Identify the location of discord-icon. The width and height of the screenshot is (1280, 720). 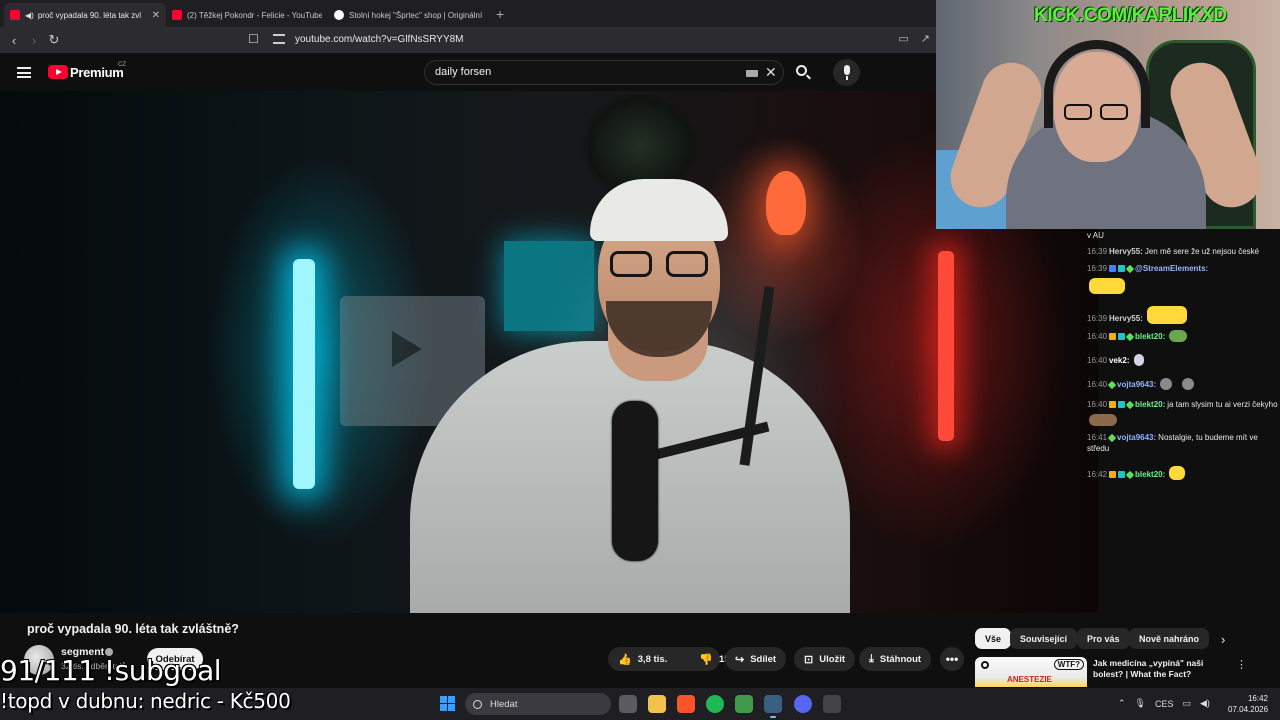
(803, 704).